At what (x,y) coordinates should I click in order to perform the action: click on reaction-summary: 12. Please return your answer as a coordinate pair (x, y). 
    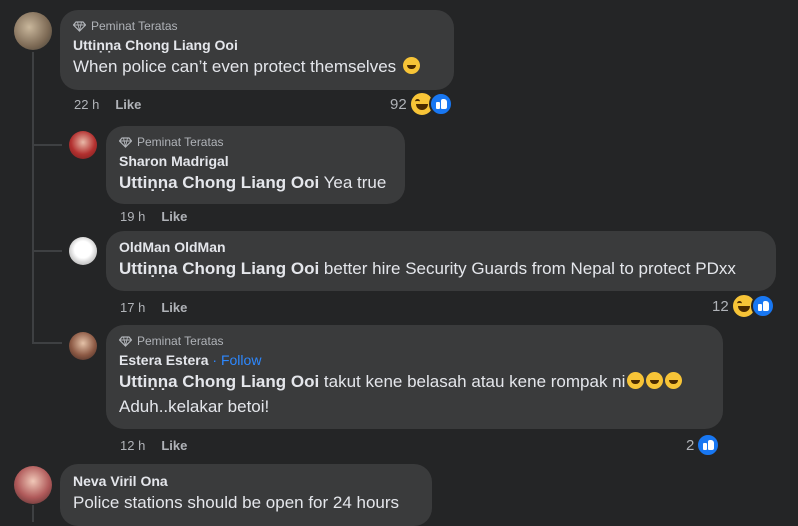
    Looking at the image, I should click on (743, 306).